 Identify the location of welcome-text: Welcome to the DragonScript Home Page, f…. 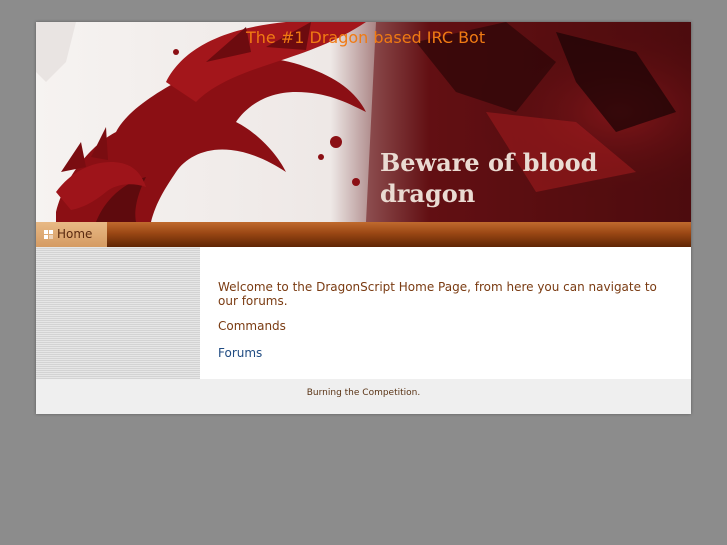
(437, 294).